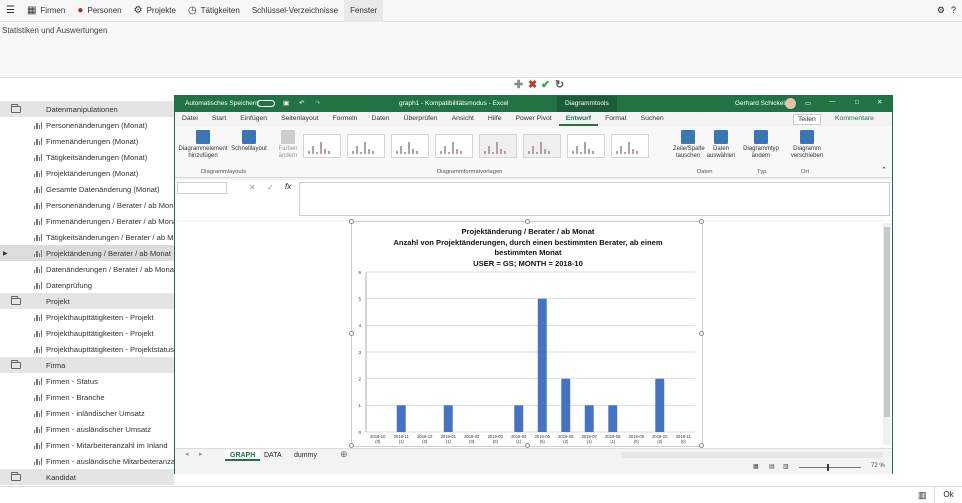 This screenshot has width=962, height=503. Describe the element at coordinates (87, 269) in the screenshot. I see `tree-item: Datenänderungen / Berater / ab Monat` at that location.